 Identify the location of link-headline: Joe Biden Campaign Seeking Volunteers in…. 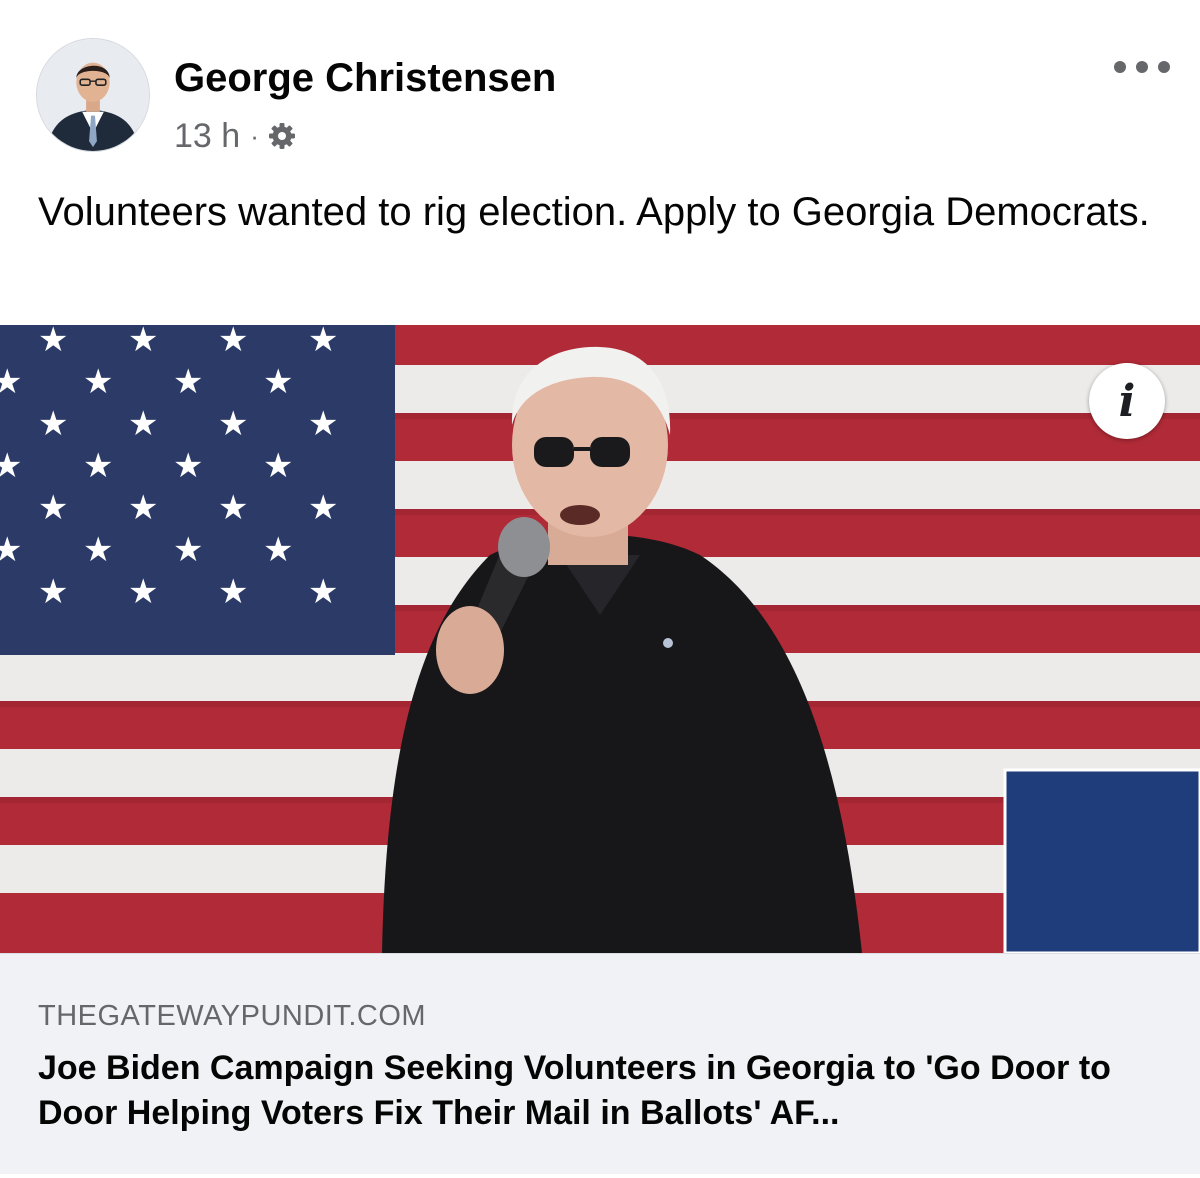
(603, 1091).